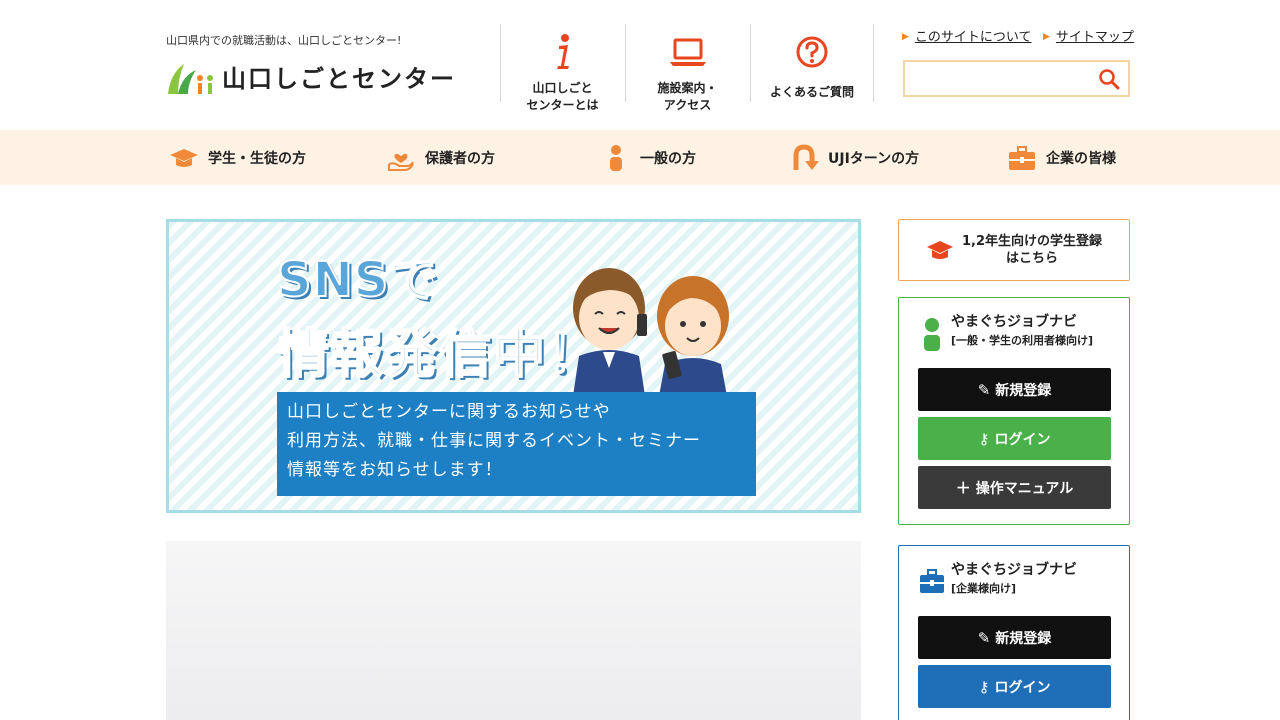 The image size is (1280, 720). I want to click on header-nav-faq-label: よくあるご質問, so click(811, 92).